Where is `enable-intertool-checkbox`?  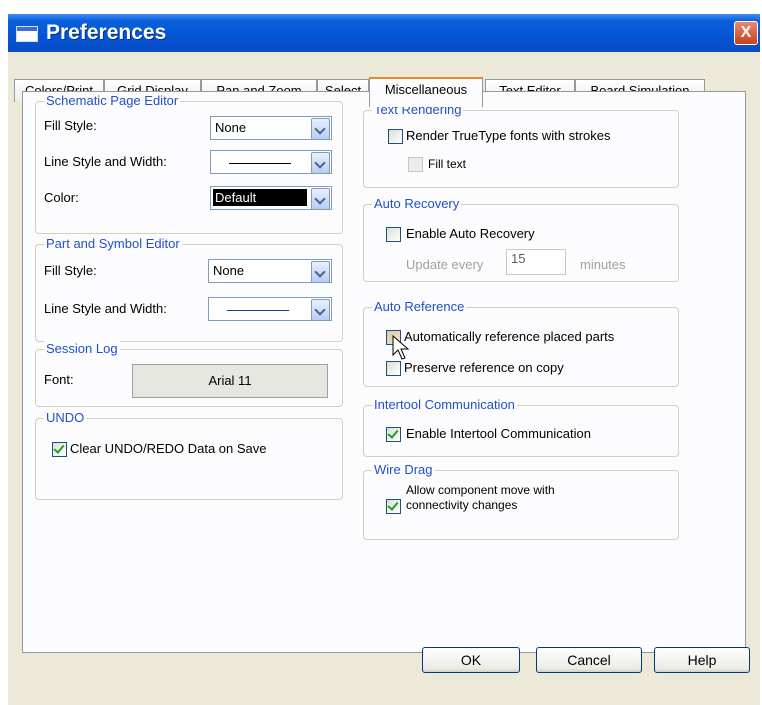 enable-intertool-checkbox is located at coordinates (393, 434).